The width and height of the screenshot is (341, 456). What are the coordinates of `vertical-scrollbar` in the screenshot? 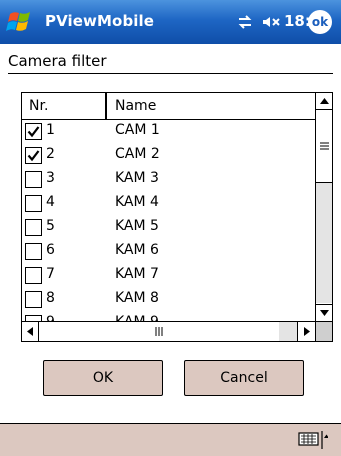 It's located at (323, 207).